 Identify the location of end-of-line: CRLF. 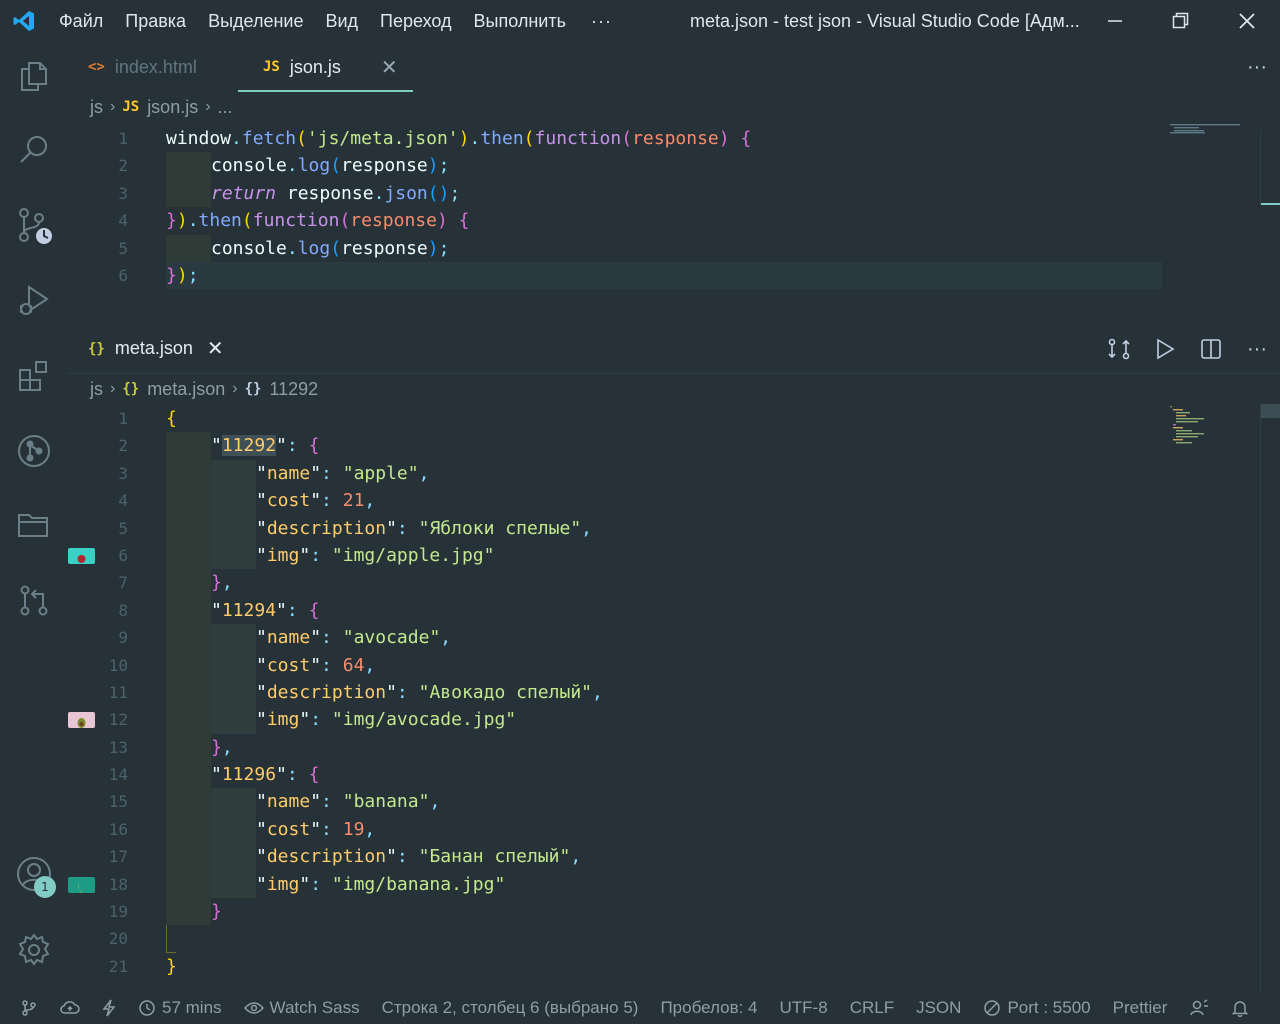
(872, 1008).